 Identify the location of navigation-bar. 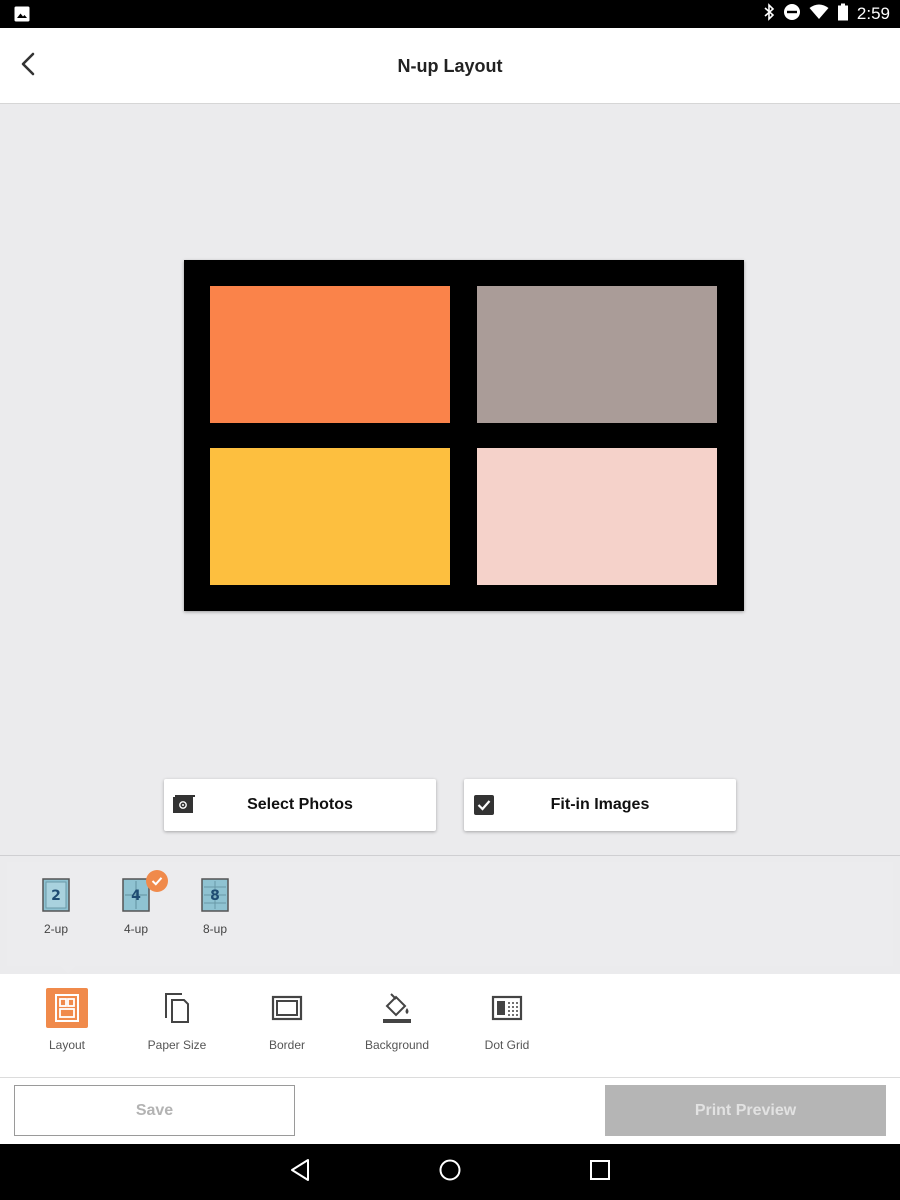
(450, 1172).